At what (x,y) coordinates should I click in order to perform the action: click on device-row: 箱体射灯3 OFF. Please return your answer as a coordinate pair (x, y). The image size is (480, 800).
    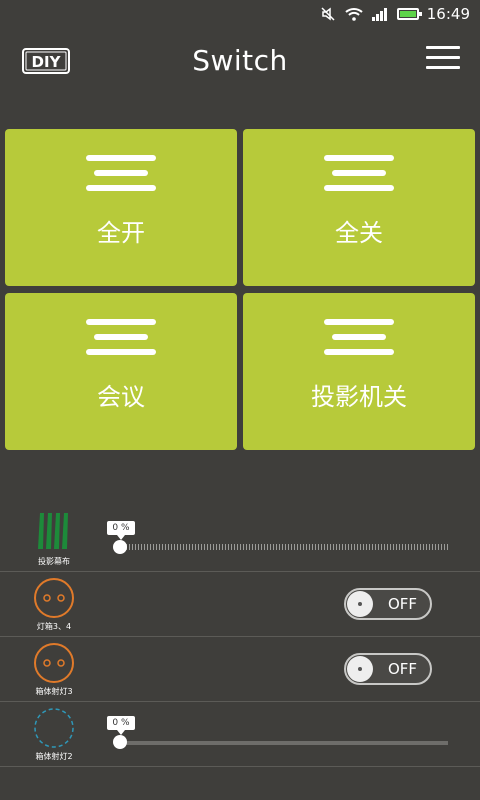
    Looking at the image, I should click on (240, 669).